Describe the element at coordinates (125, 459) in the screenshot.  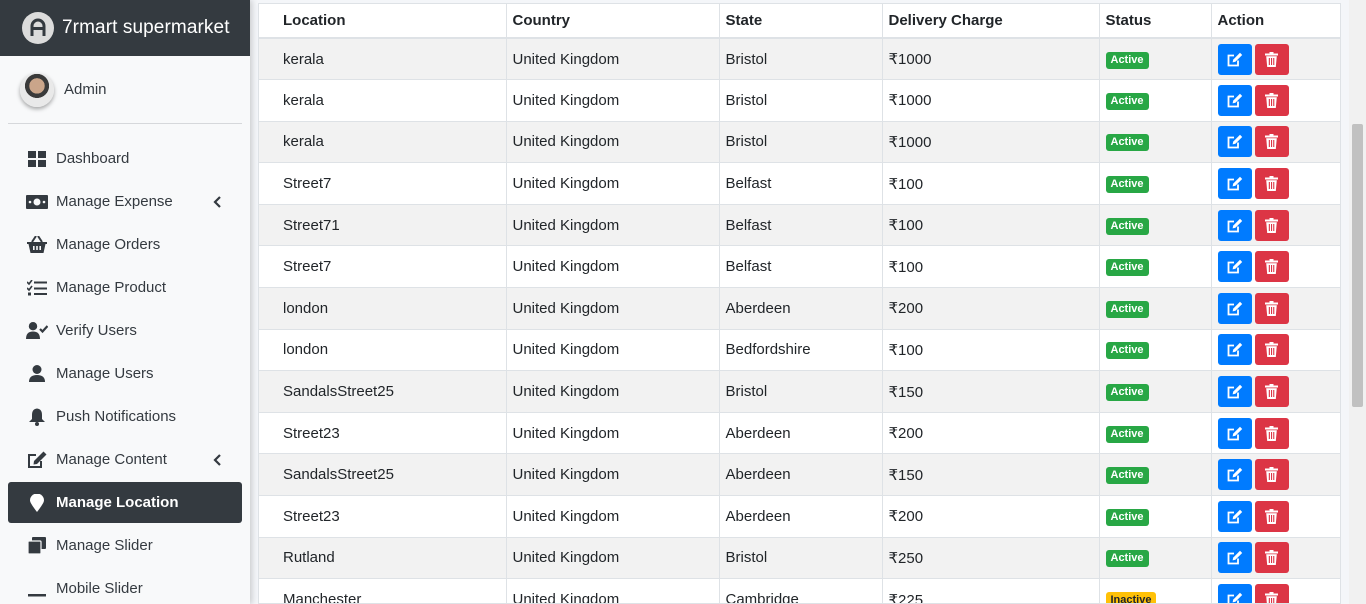
I see `sidebar-item-manage-content: Manage Content` at that location.